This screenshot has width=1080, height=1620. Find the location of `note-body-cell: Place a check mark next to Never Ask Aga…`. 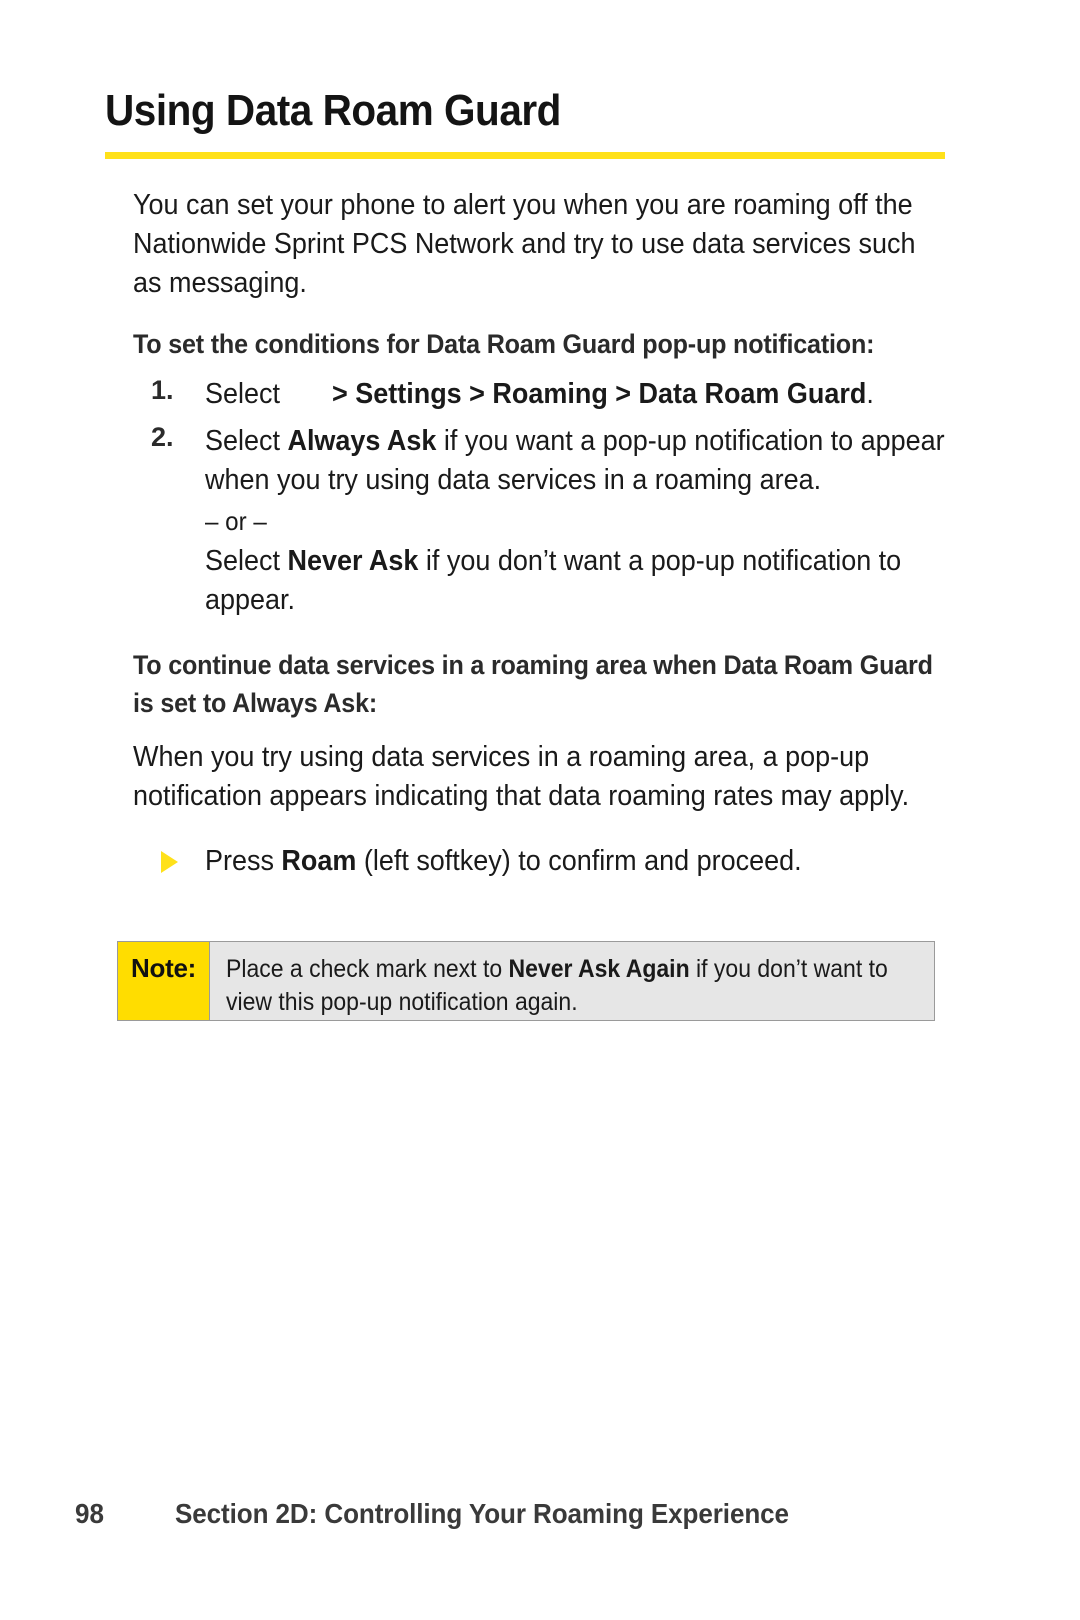

note-body-cell: Place a check mark next to Never Ask Aga… is located at coordinates (572, 981).